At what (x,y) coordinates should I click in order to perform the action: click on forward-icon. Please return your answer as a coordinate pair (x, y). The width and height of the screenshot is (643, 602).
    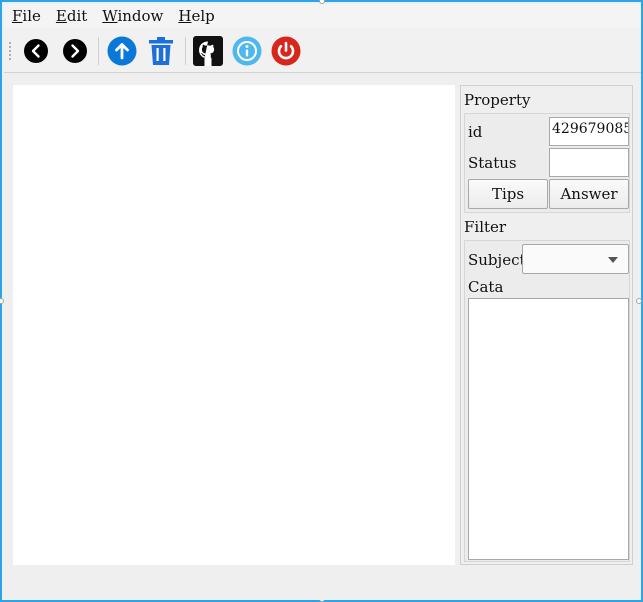
    Looking at the image, I should click on (75, 51).